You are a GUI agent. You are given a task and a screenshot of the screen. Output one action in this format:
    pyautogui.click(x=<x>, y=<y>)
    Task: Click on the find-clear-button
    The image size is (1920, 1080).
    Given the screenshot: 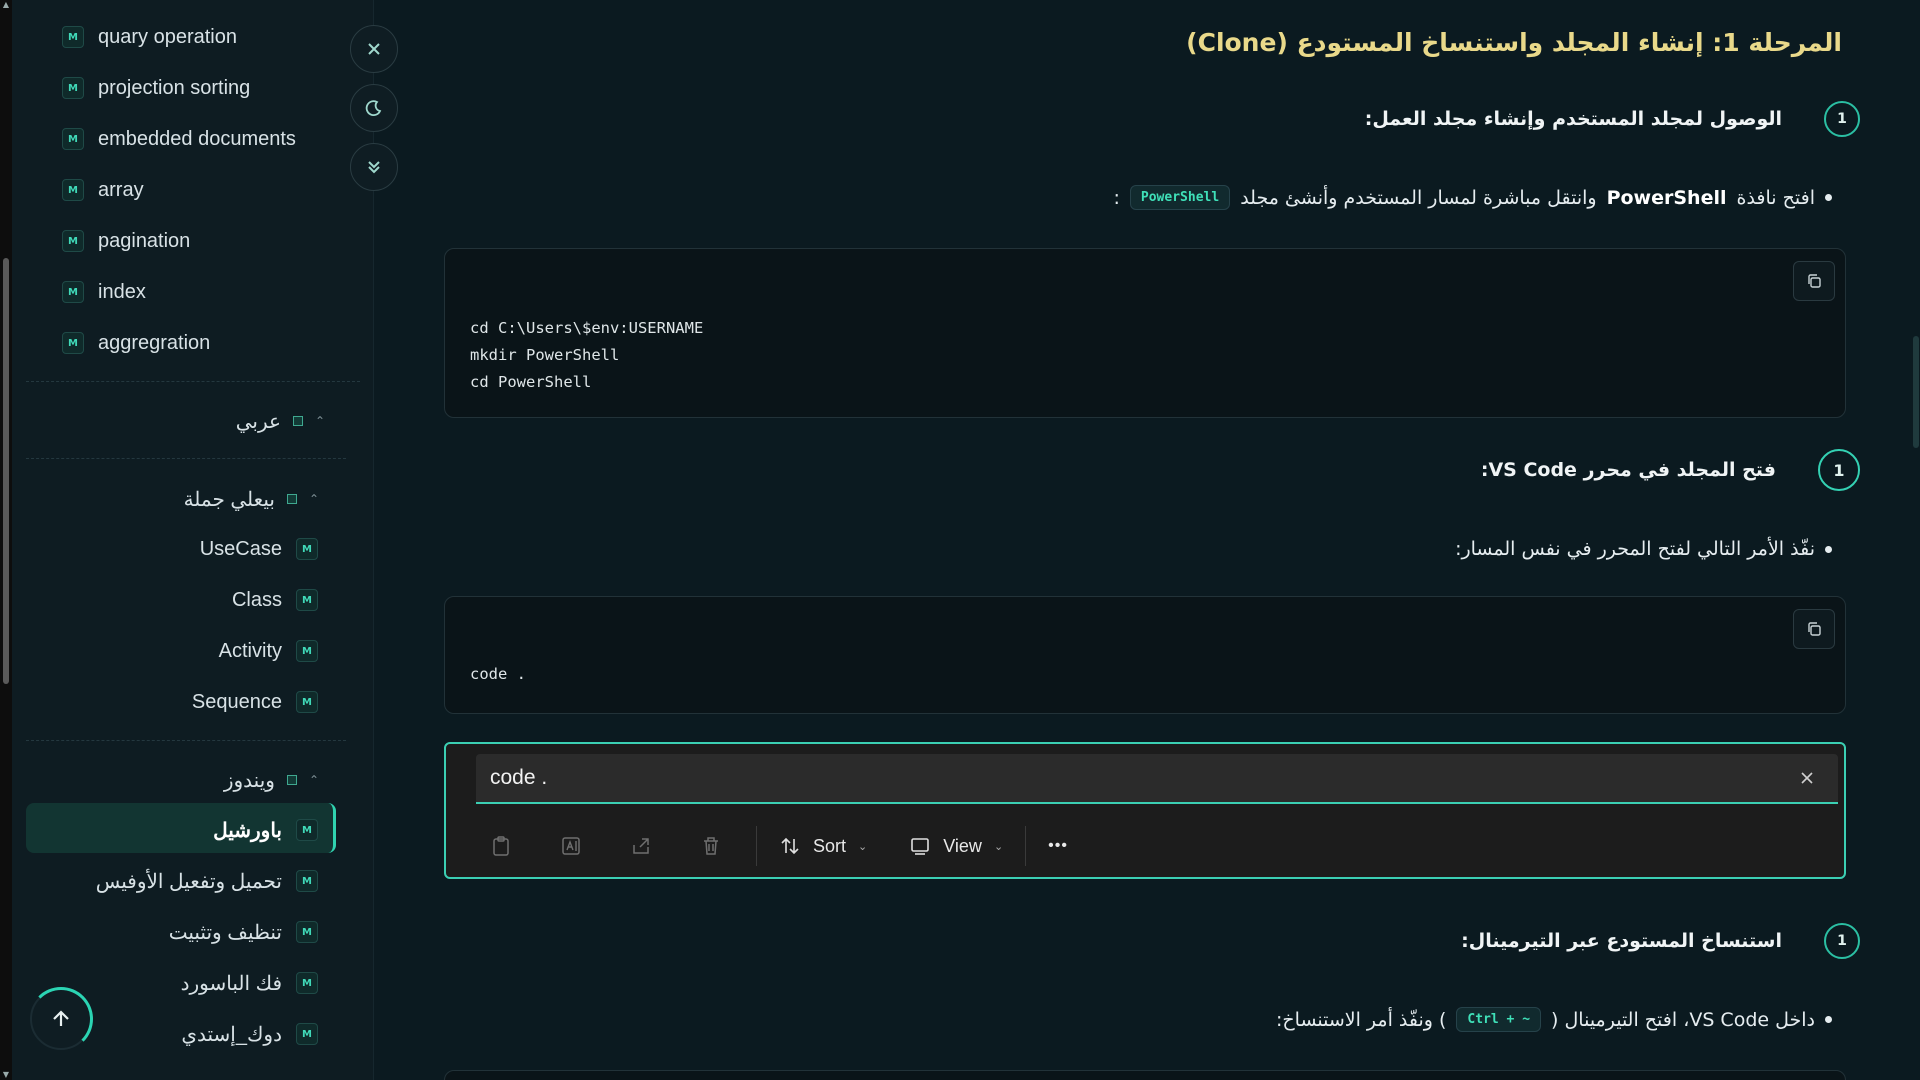 What is the action you would take?
    pyautogui.click(x=1807, y=778)
    